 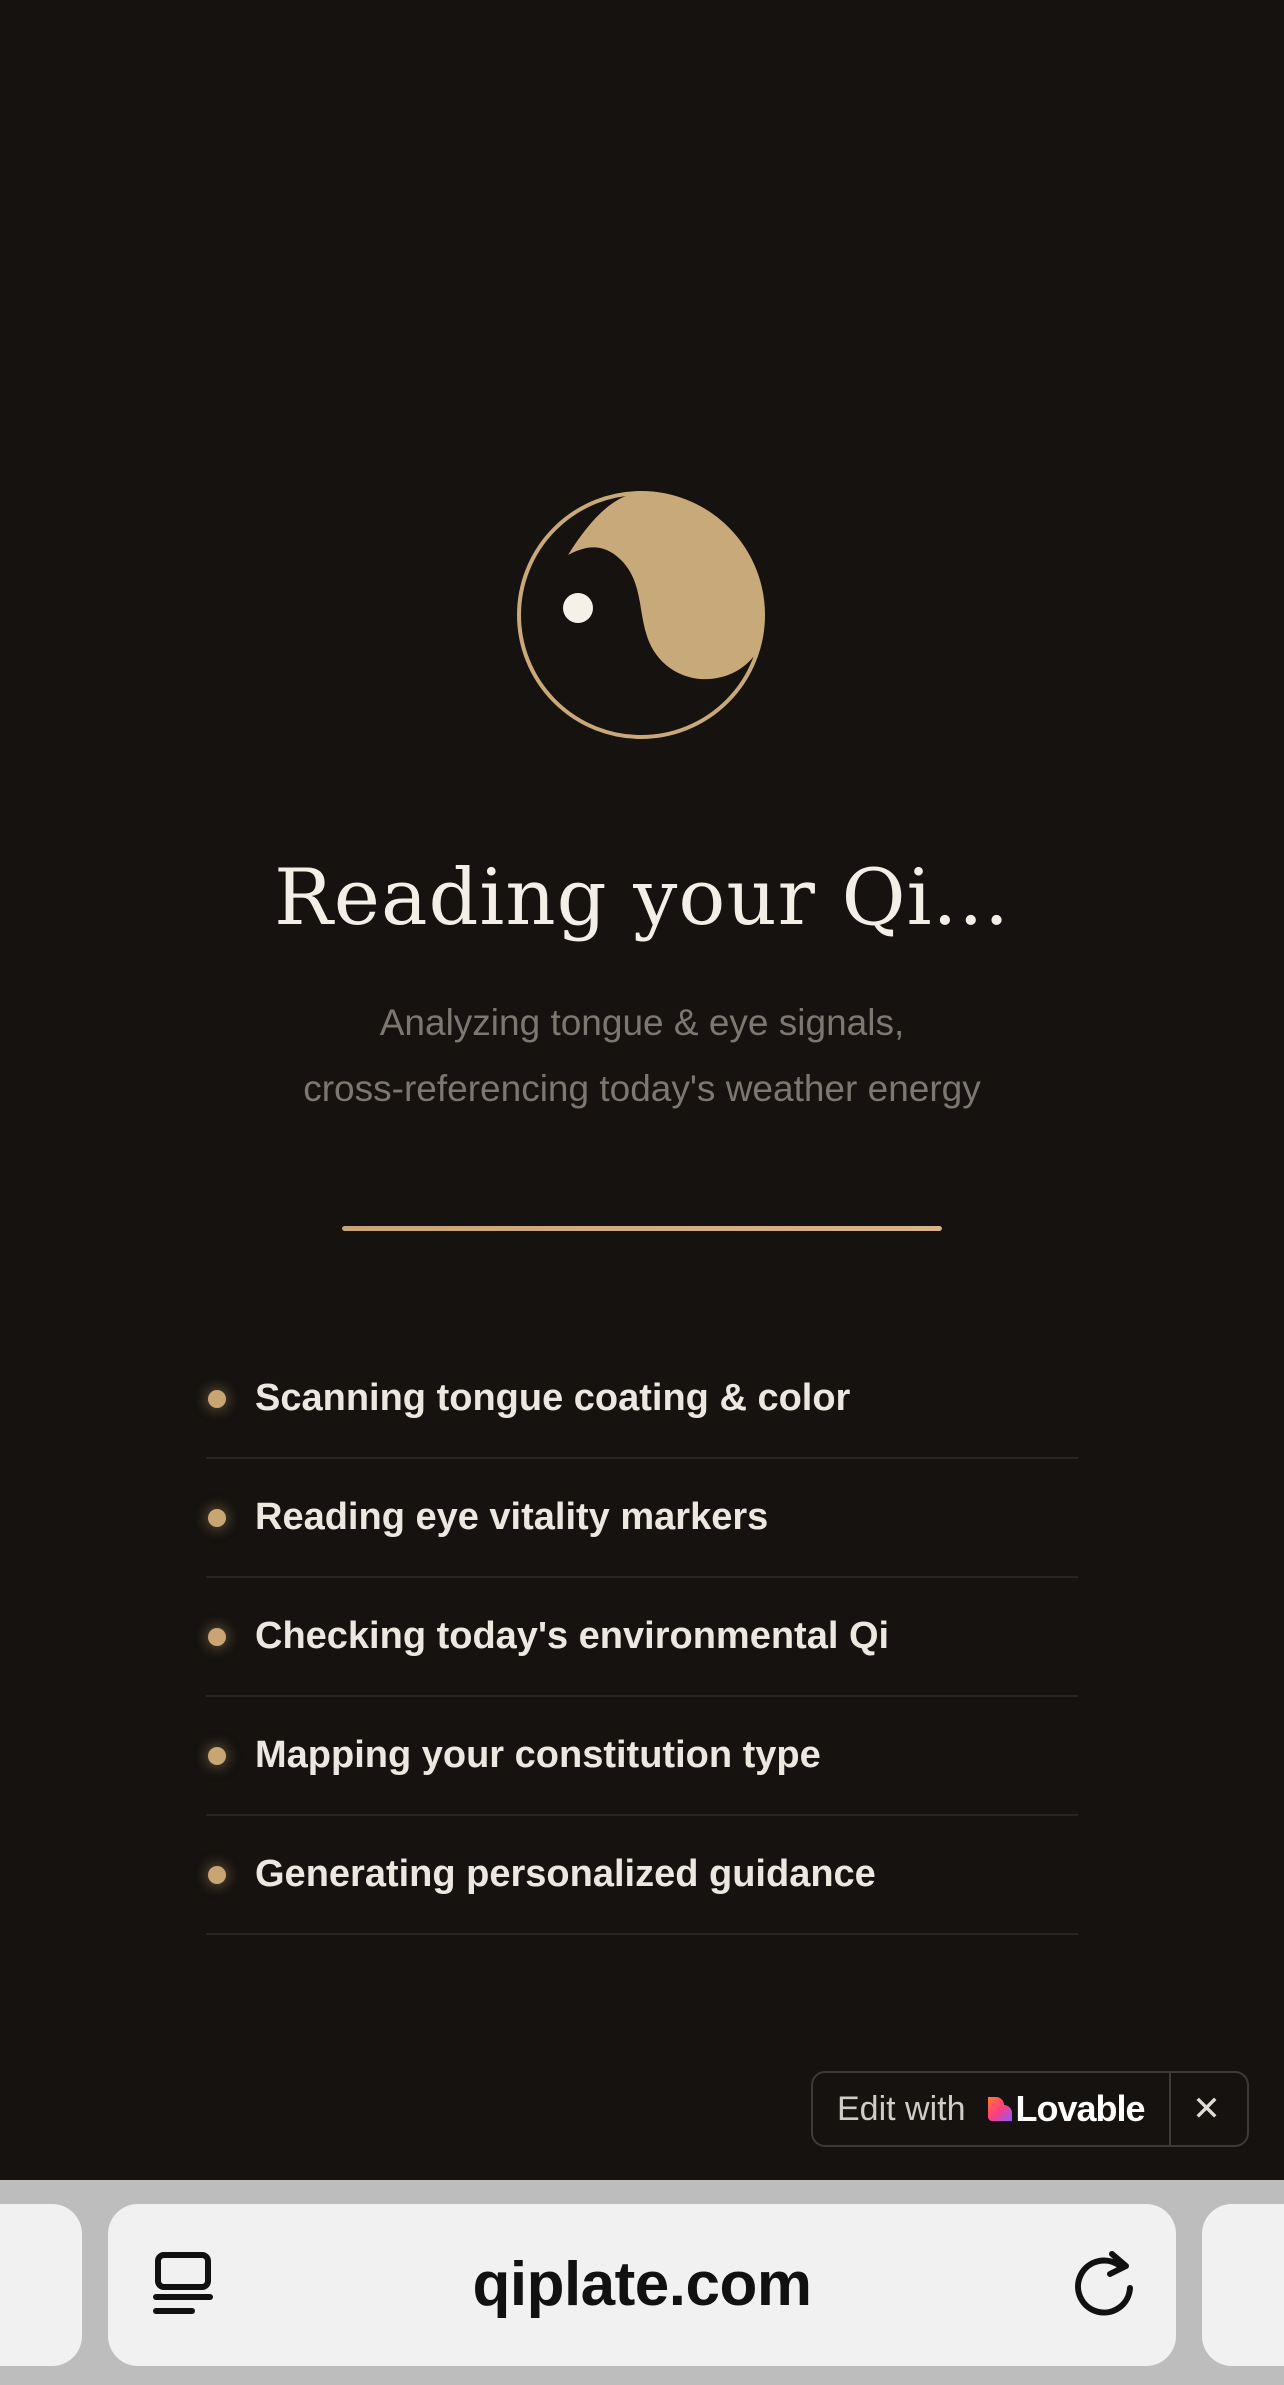 I want to click on lovable-brand: Lovable, so click(x=1080, y=2108).